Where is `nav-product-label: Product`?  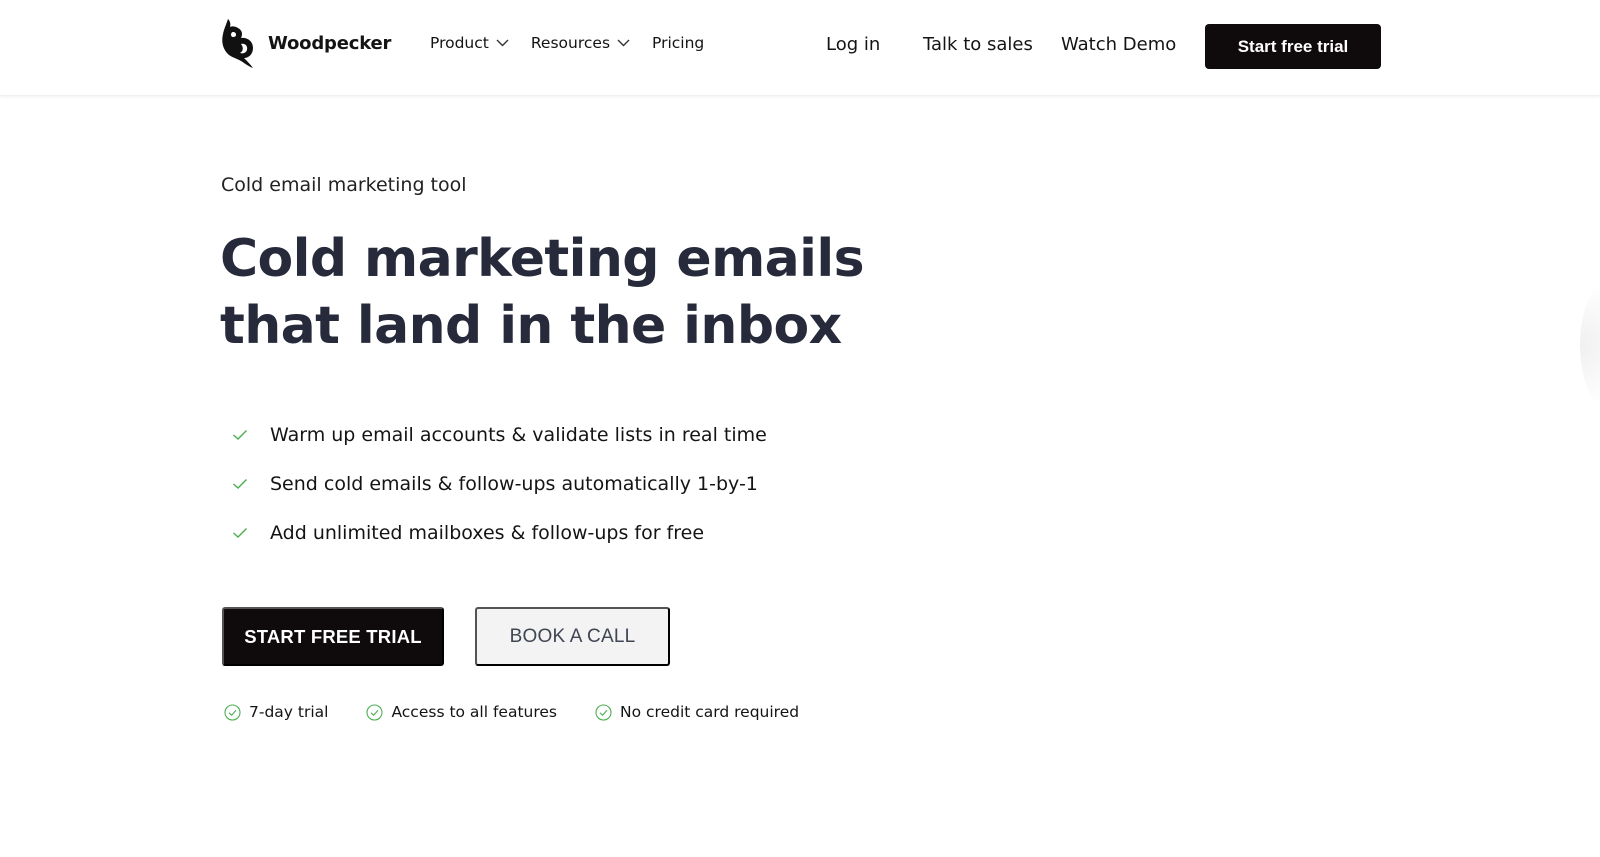
nav-product-label: Product is located at coordinates (459, 43).